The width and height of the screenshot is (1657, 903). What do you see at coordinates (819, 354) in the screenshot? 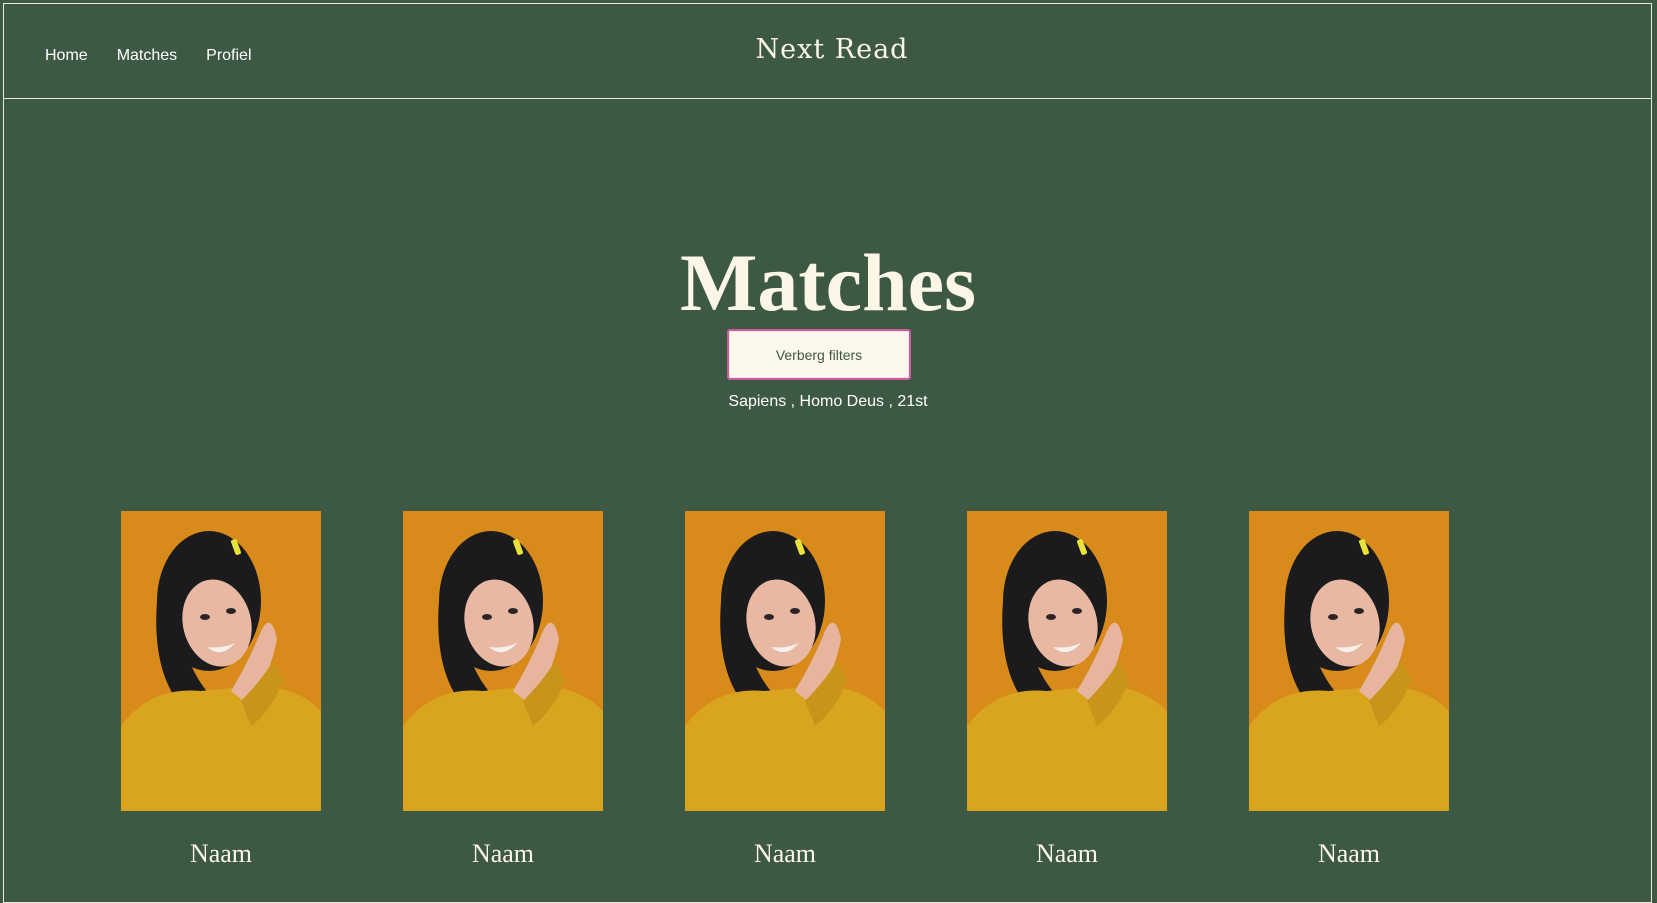
I see `toggle-filters-button: Verberg filters` at bounding box center [819, 354].